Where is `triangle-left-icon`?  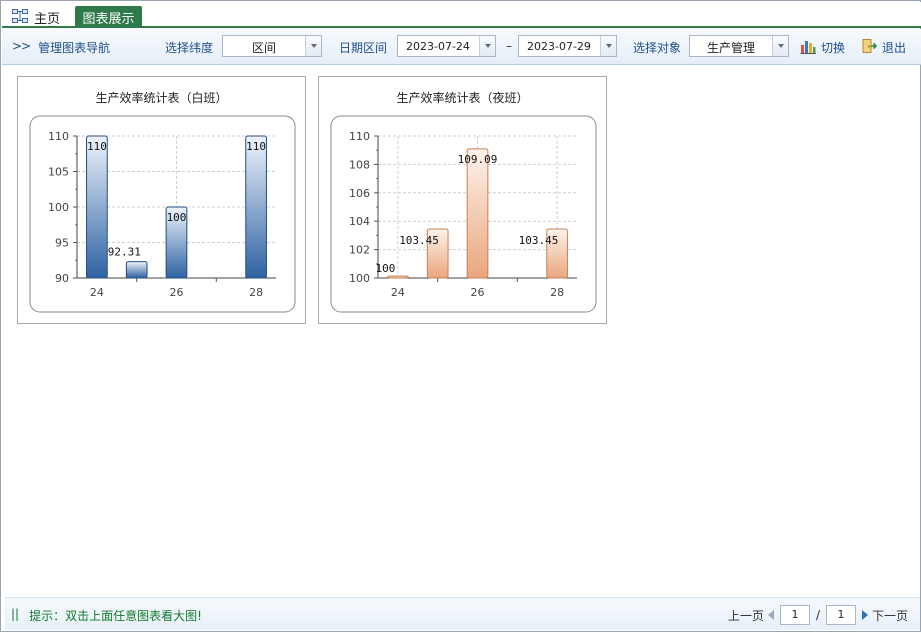
triangle-left-icon is located at coordinates (770, 615).